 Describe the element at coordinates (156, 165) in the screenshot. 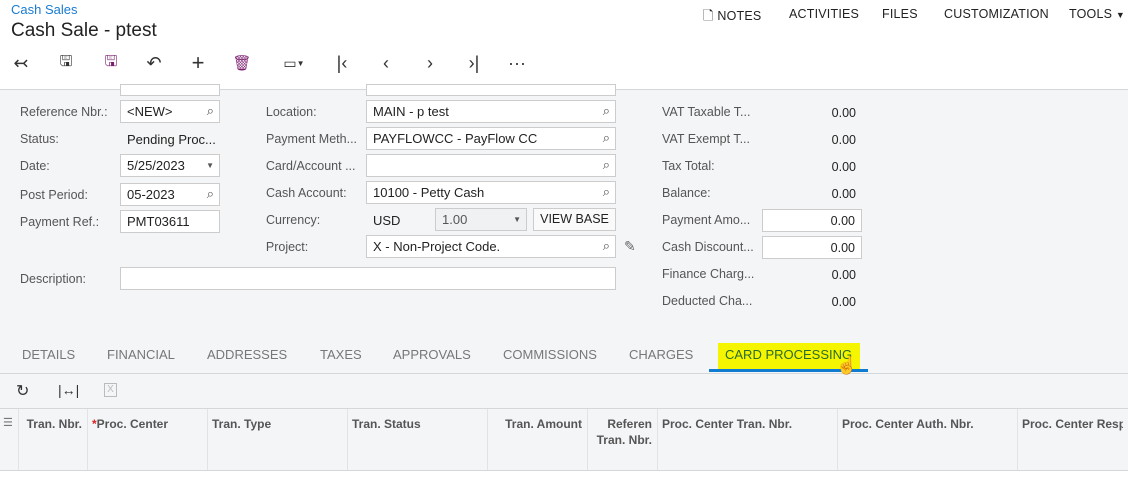

I see `date-value: 5/25/2023` at that location.